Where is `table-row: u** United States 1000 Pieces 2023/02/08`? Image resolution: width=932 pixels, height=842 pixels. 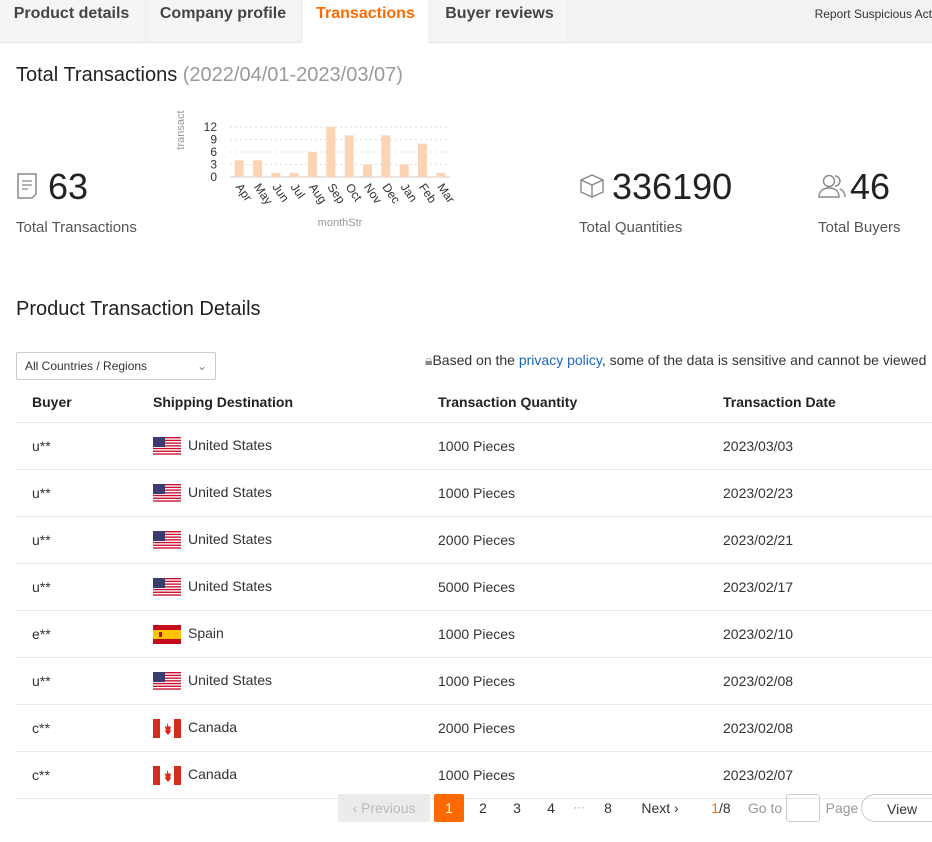 table-row: u** United States 1000 Pieces 2023/02/08 is located at coordinates (474, 681).